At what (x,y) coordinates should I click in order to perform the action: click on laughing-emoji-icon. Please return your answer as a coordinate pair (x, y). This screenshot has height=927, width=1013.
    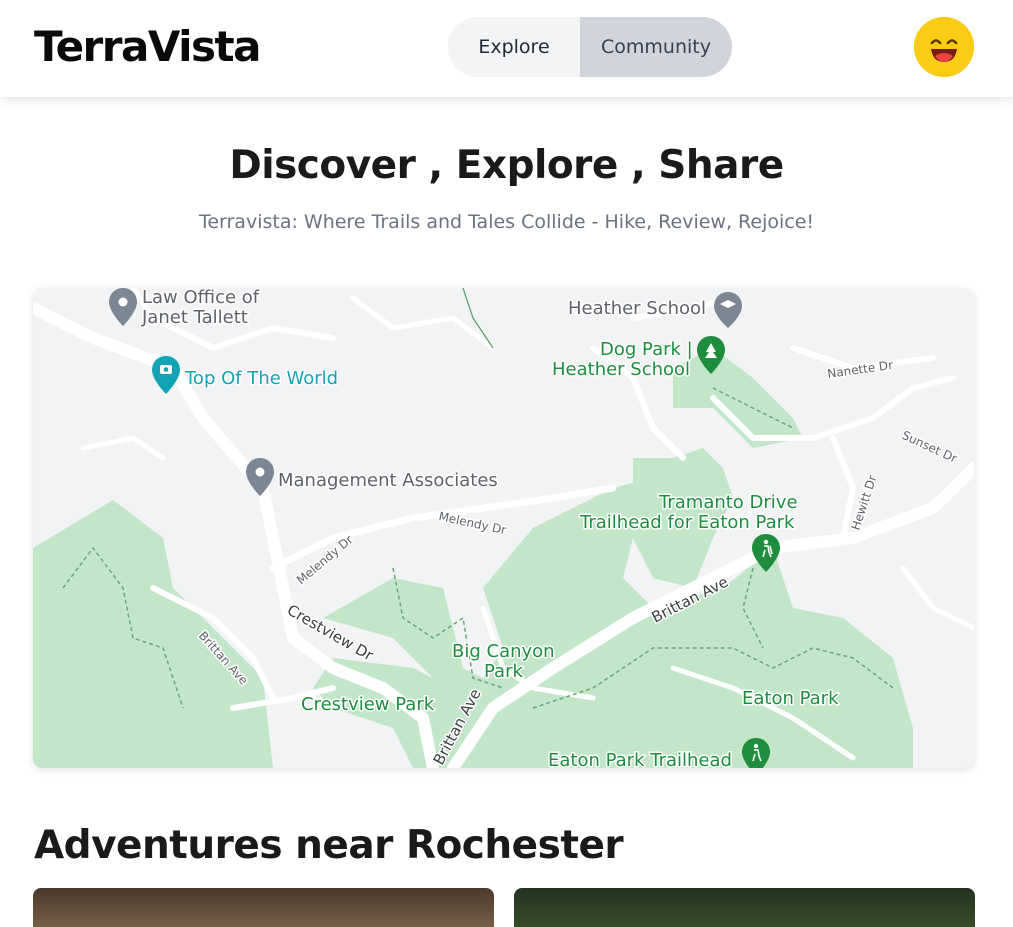
    Looking at the image, I should click on (944, 47).